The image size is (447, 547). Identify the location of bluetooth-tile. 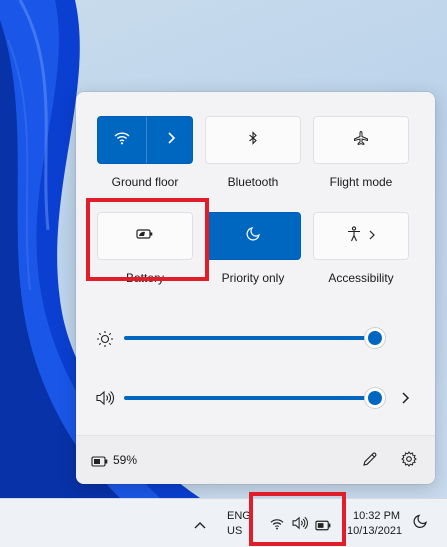
(253, 140).